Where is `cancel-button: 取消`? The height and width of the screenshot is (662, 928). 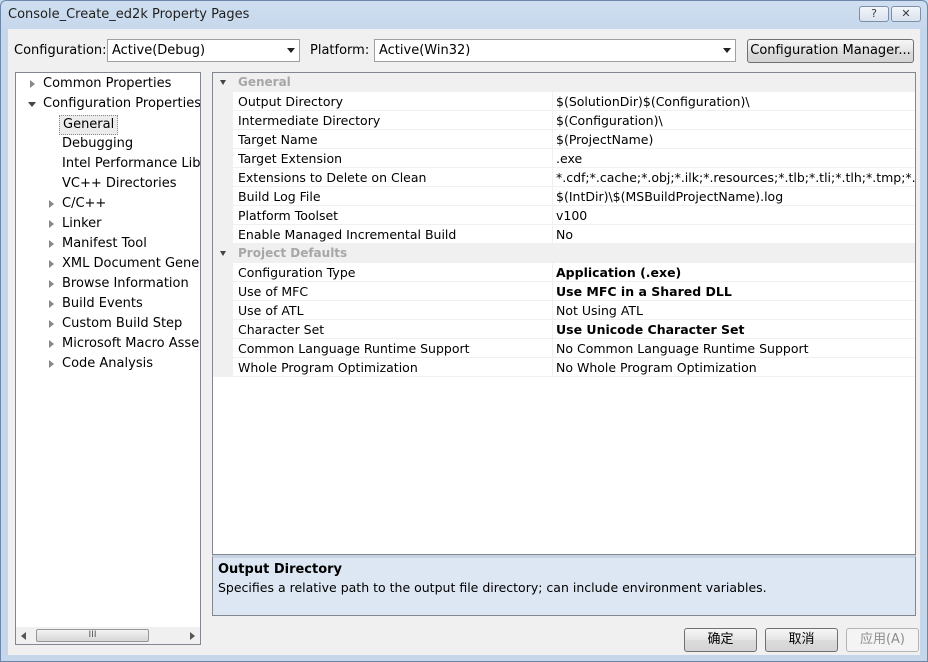
cancel-button: 取消 is located at coordinates (801, 640).